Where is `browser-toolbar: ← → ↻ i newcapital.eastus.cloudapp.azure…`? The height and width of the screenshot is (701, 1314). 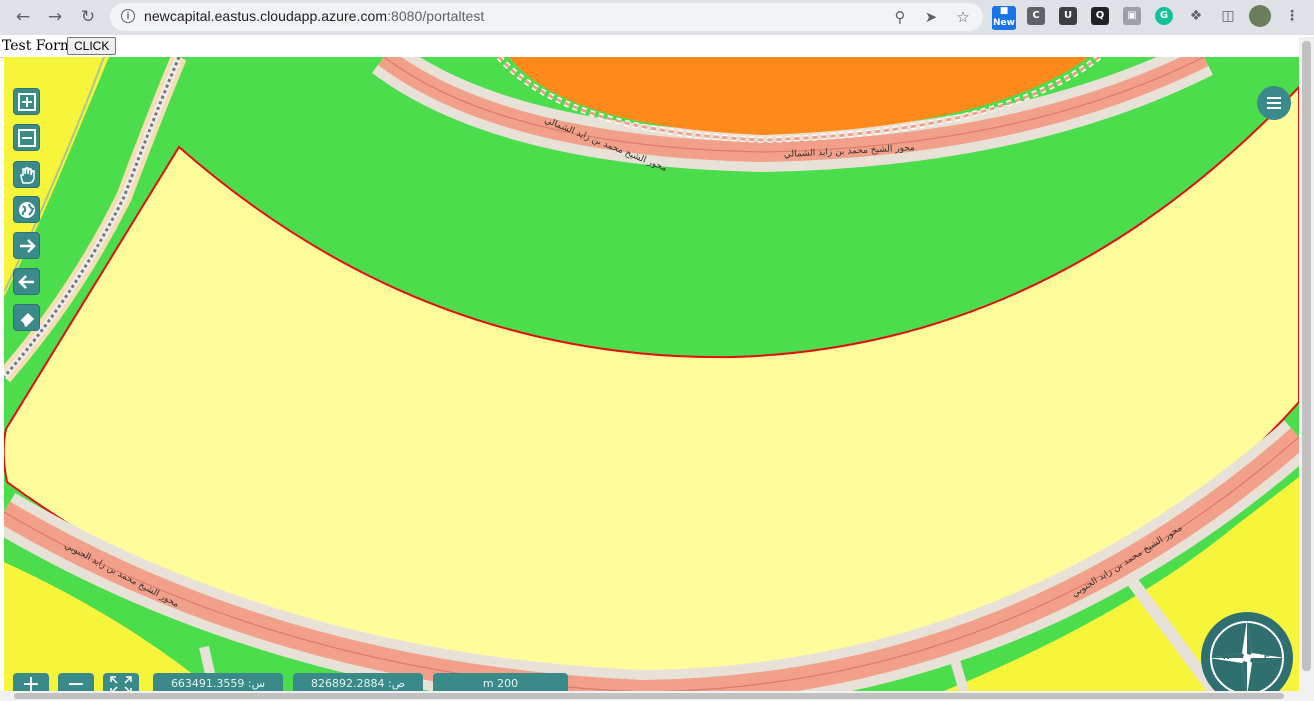 browser-toolbar: ← → ↻ i newcapital.eastus.cloudapp.azure… is located at coordinates (657, 17).